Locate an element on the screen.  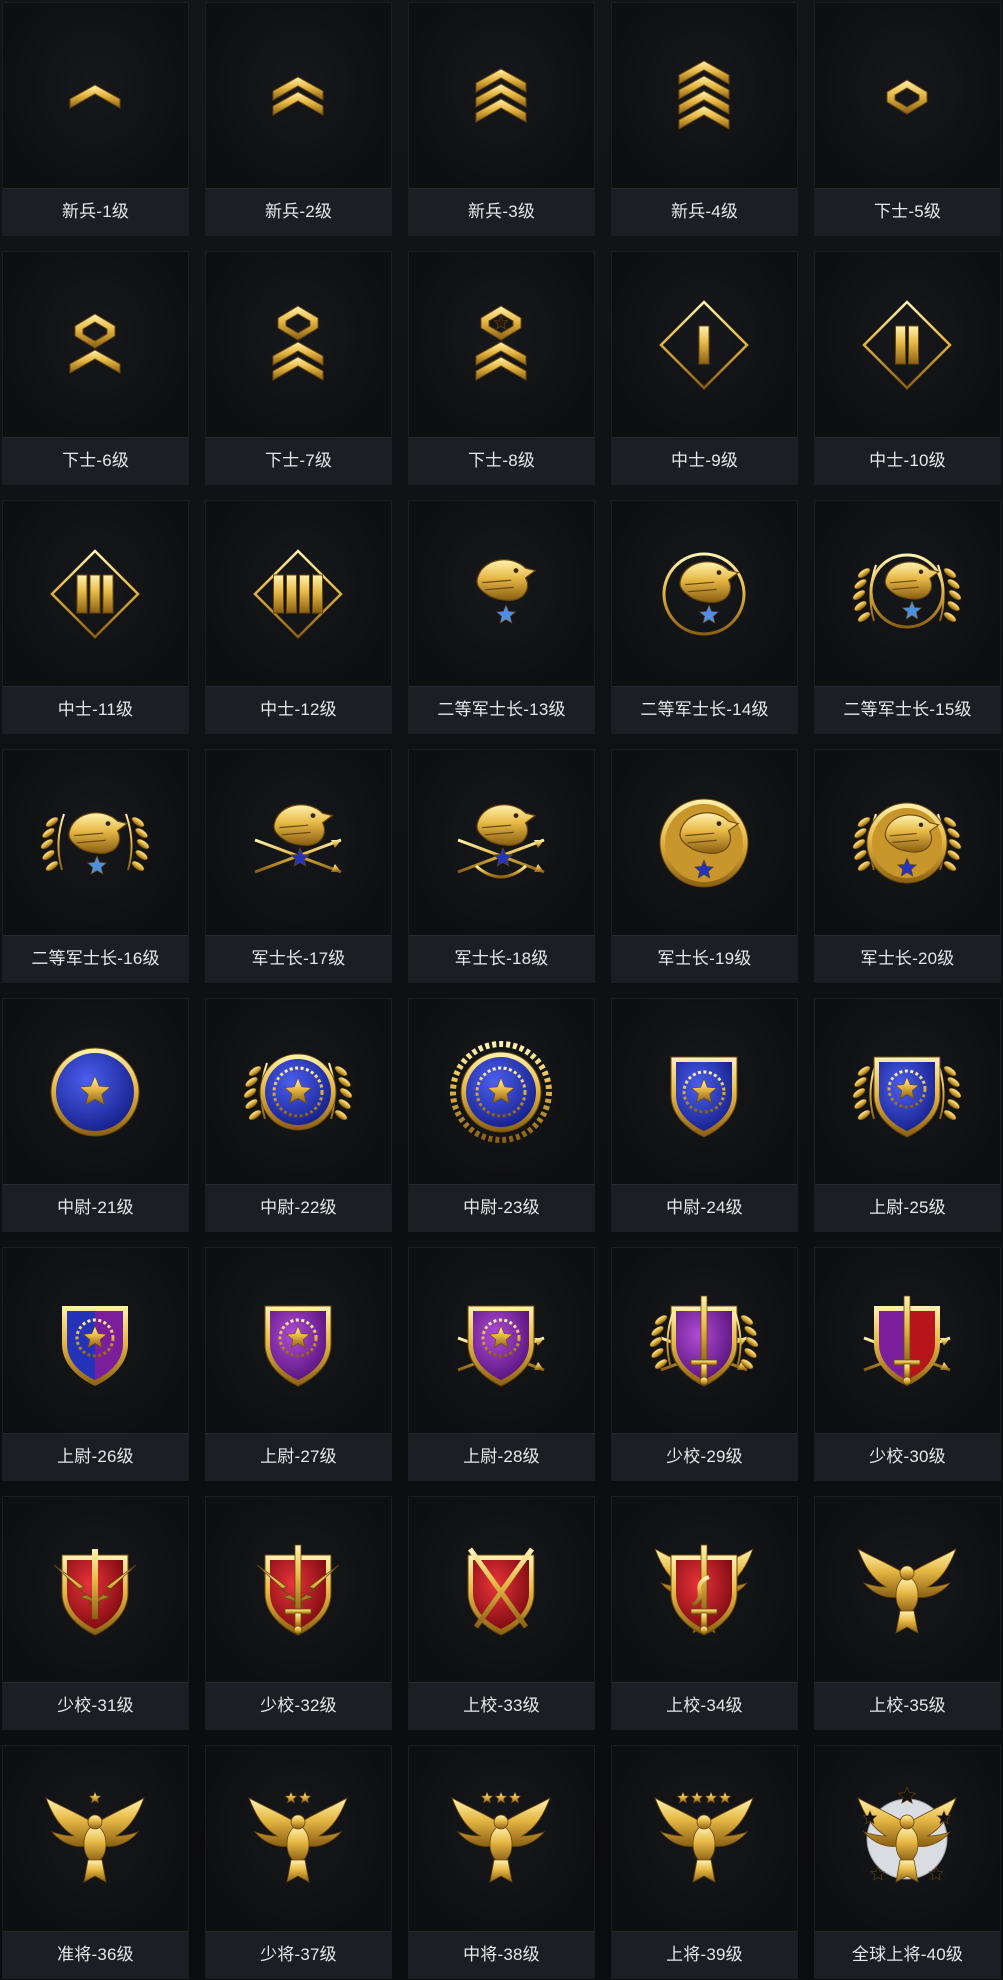
rank-card: 中尉-21级 is located at coordinates (95, 1115).